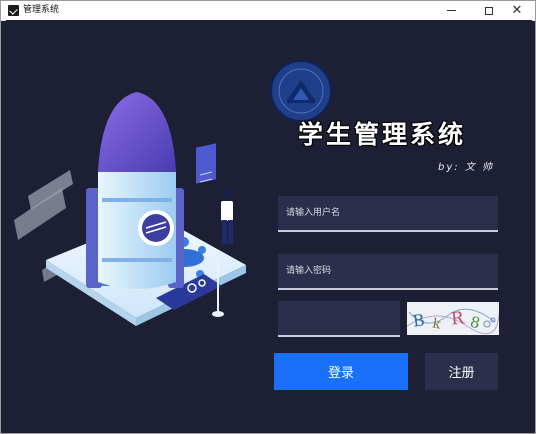 The image size is (536, 434). I want to click on captcha-field, so click(339, 319).